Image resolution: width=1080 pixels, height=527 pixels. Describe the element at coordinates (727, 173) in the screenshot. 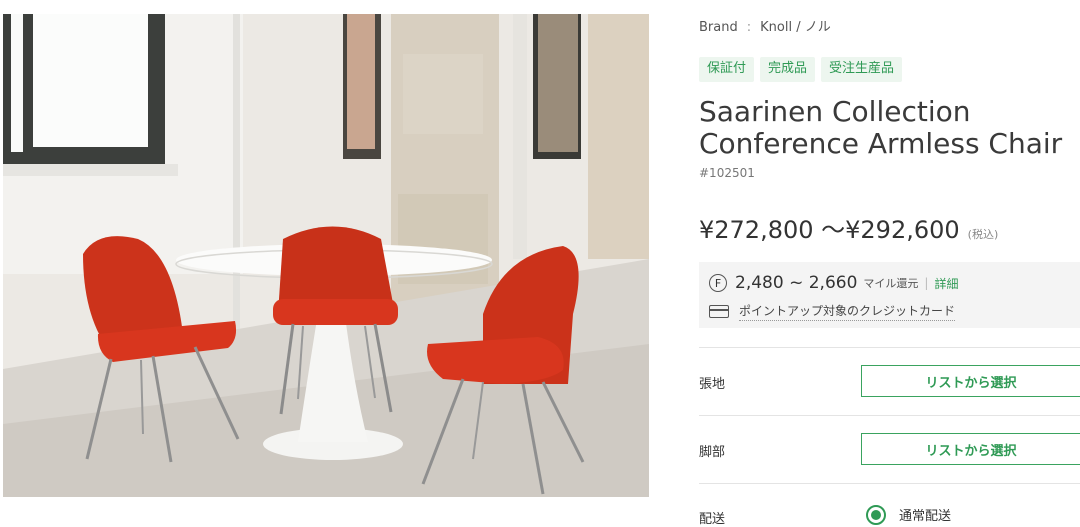

I see `product-sku: #102501` at that location.